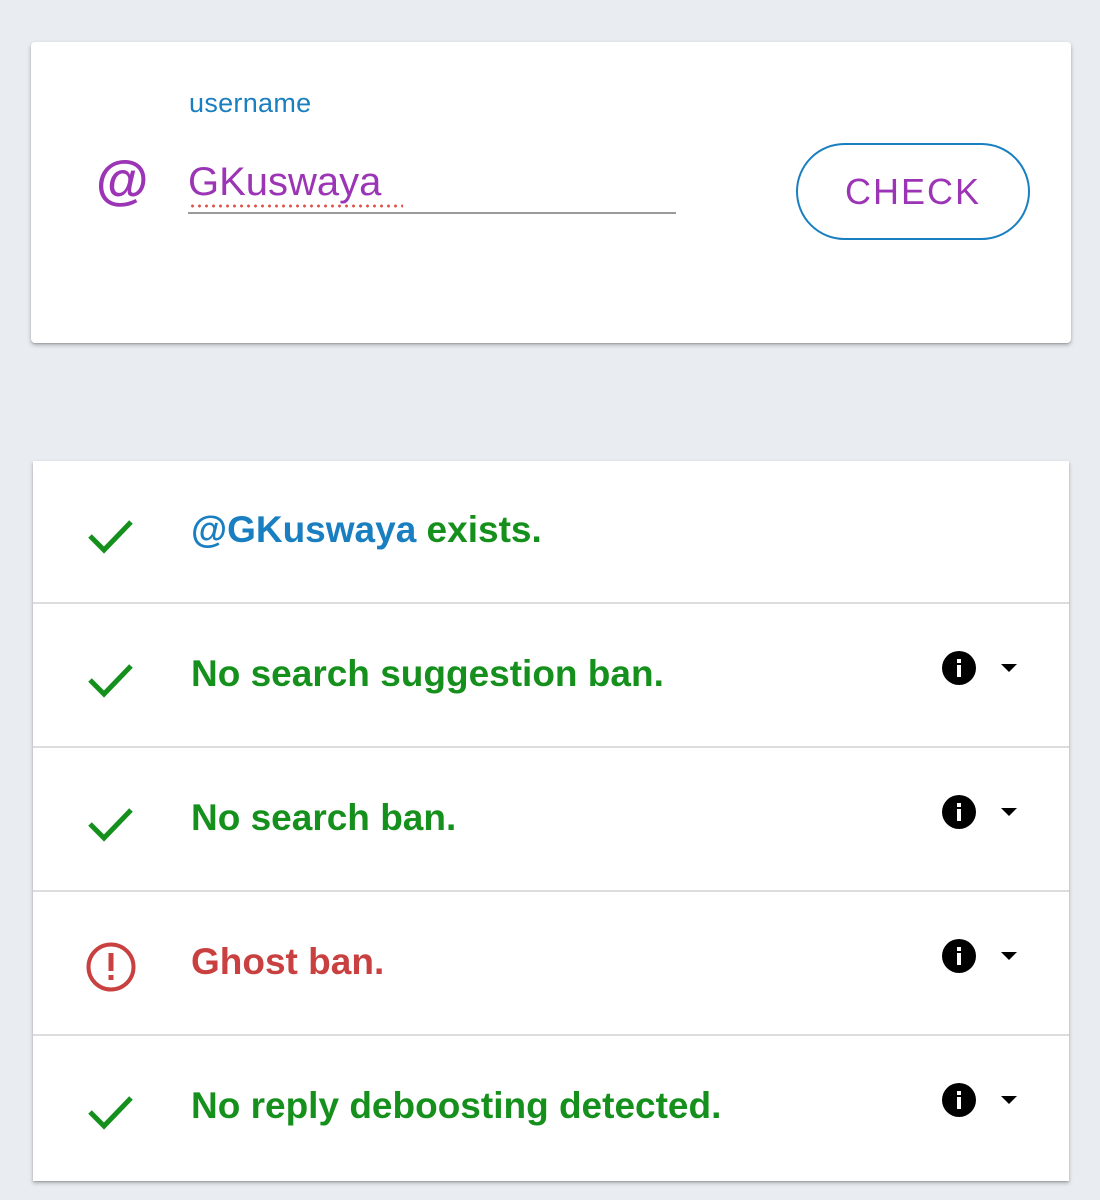  What do you see at coordinates (456, 1105) in the screenshot?
I see `result-text-reply-deboosting: No reply deboosting detected.` at bounding box center [456, 1105].